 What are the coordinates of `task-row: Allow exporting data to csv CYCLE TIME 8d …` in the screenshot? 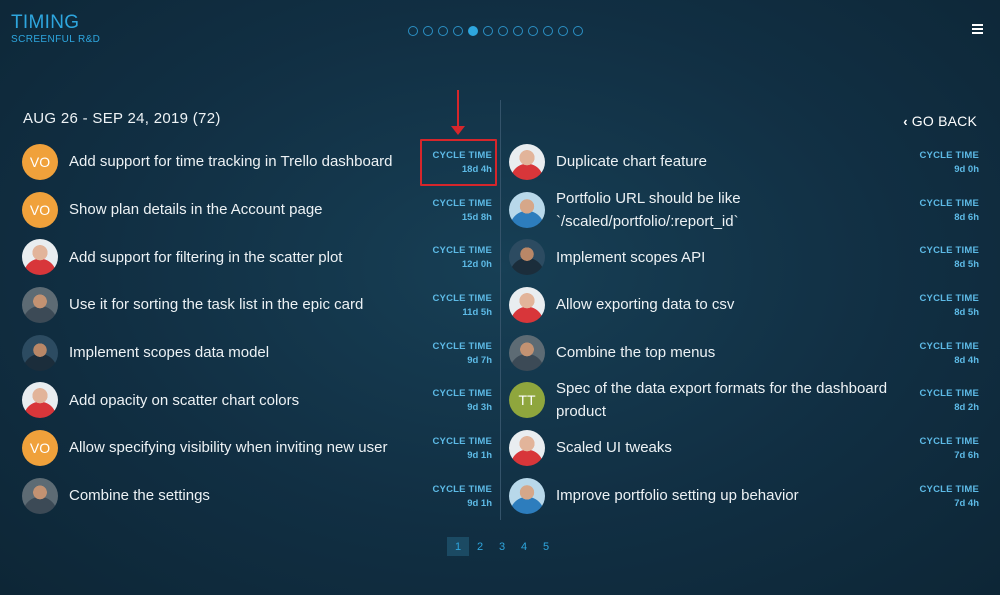 It's located at (744, 305).